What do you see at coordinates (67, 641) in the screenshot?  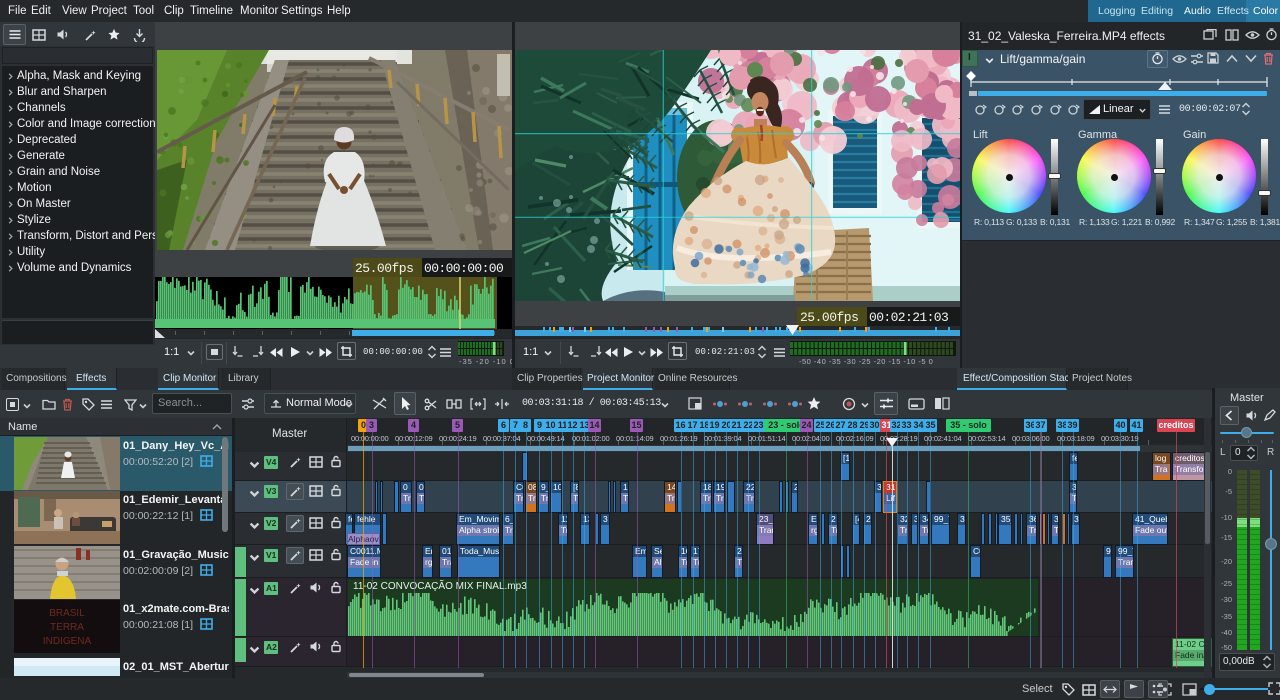 I see `svg-text: INDIGENA` at bounding box center [67, 641].